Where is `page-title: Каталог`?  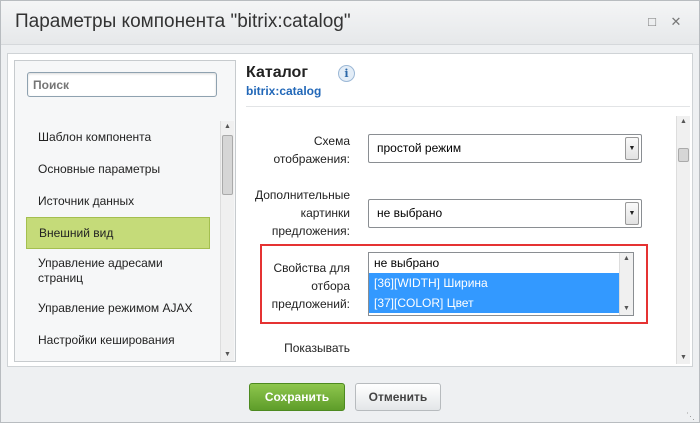
page-title: Каталог is located at coordinates (277, 72).